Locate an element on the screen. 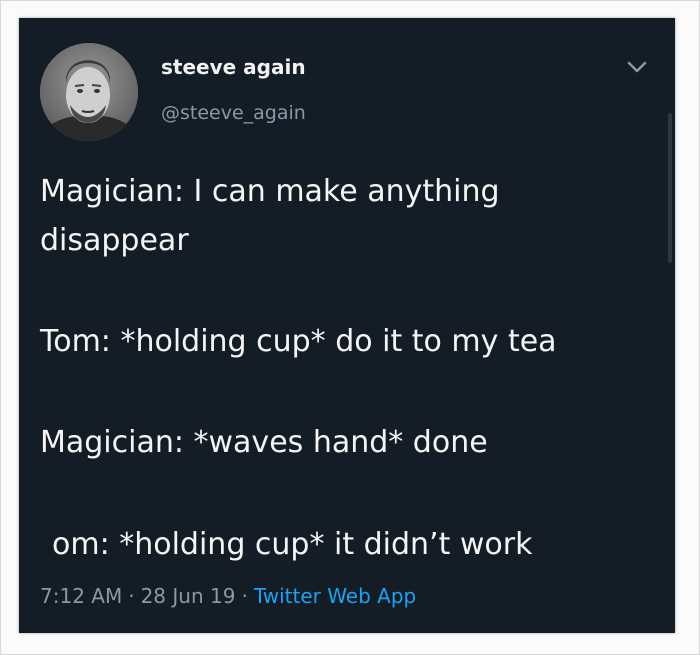 The height and width of the screenshot is (655, 700). avatar is located at coordinates (89, 92).